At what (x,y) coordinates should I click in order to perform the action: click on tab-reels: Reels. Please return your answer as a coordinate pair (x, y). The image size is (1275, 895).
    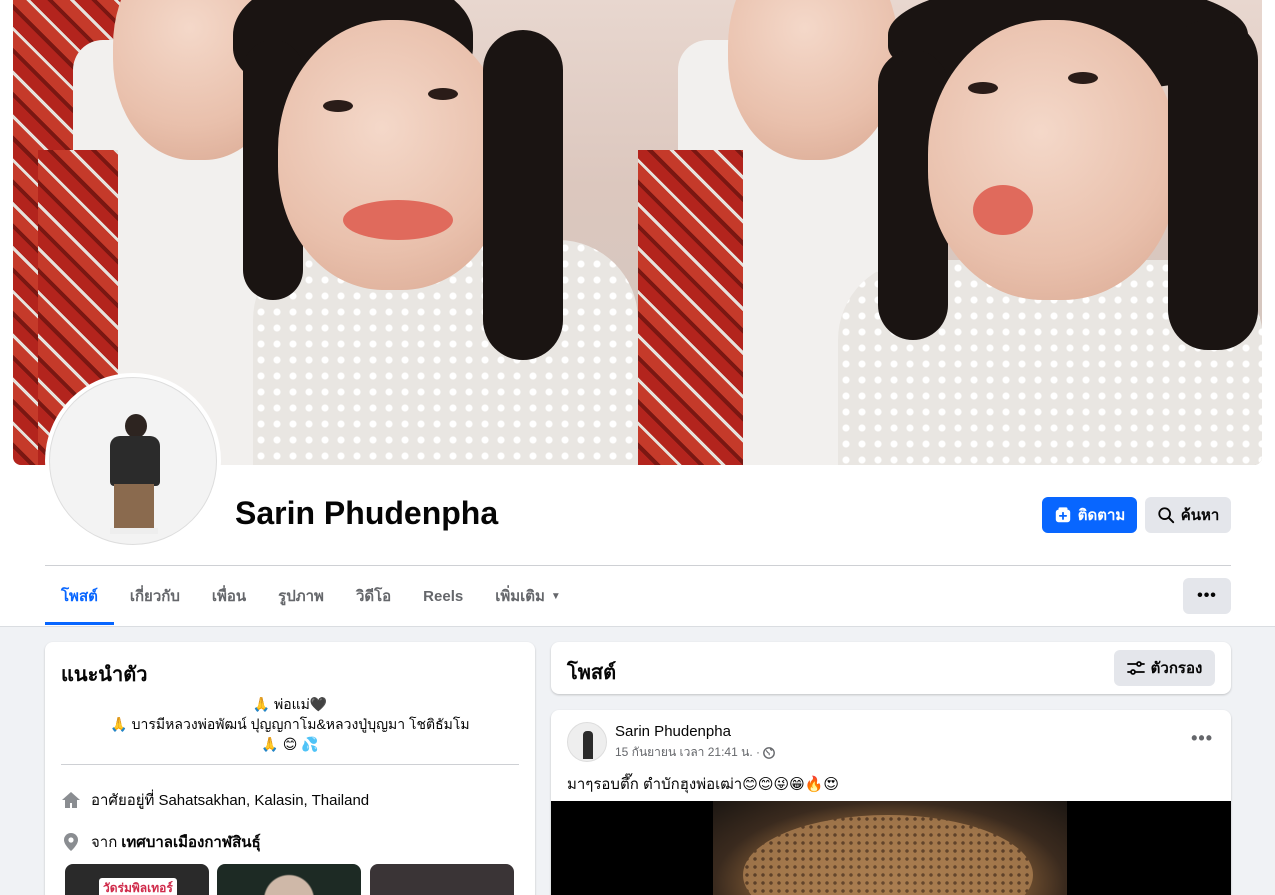
    Looking at the image, I should click on (443, 596).